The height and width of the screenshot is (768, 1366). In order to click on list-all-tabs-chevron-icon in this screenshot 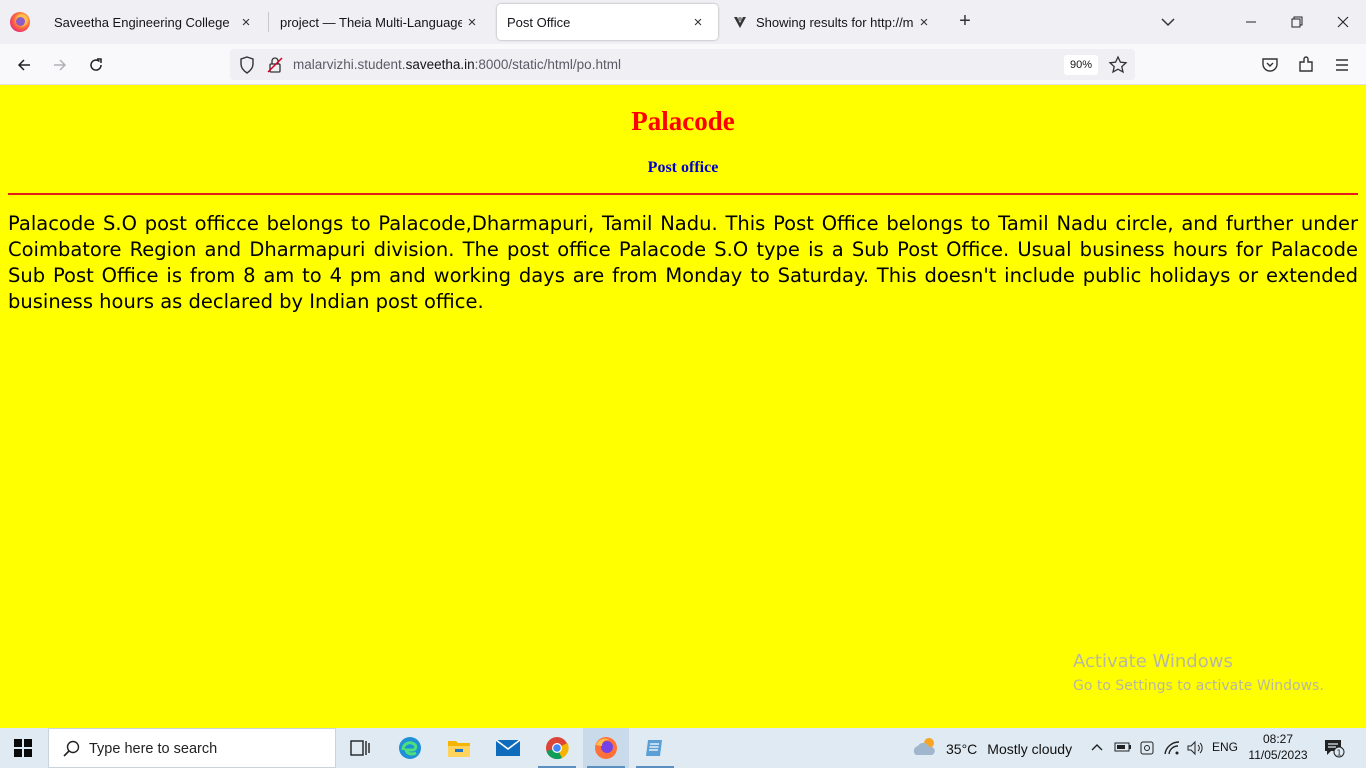, I will do `click(1168, 22)`.